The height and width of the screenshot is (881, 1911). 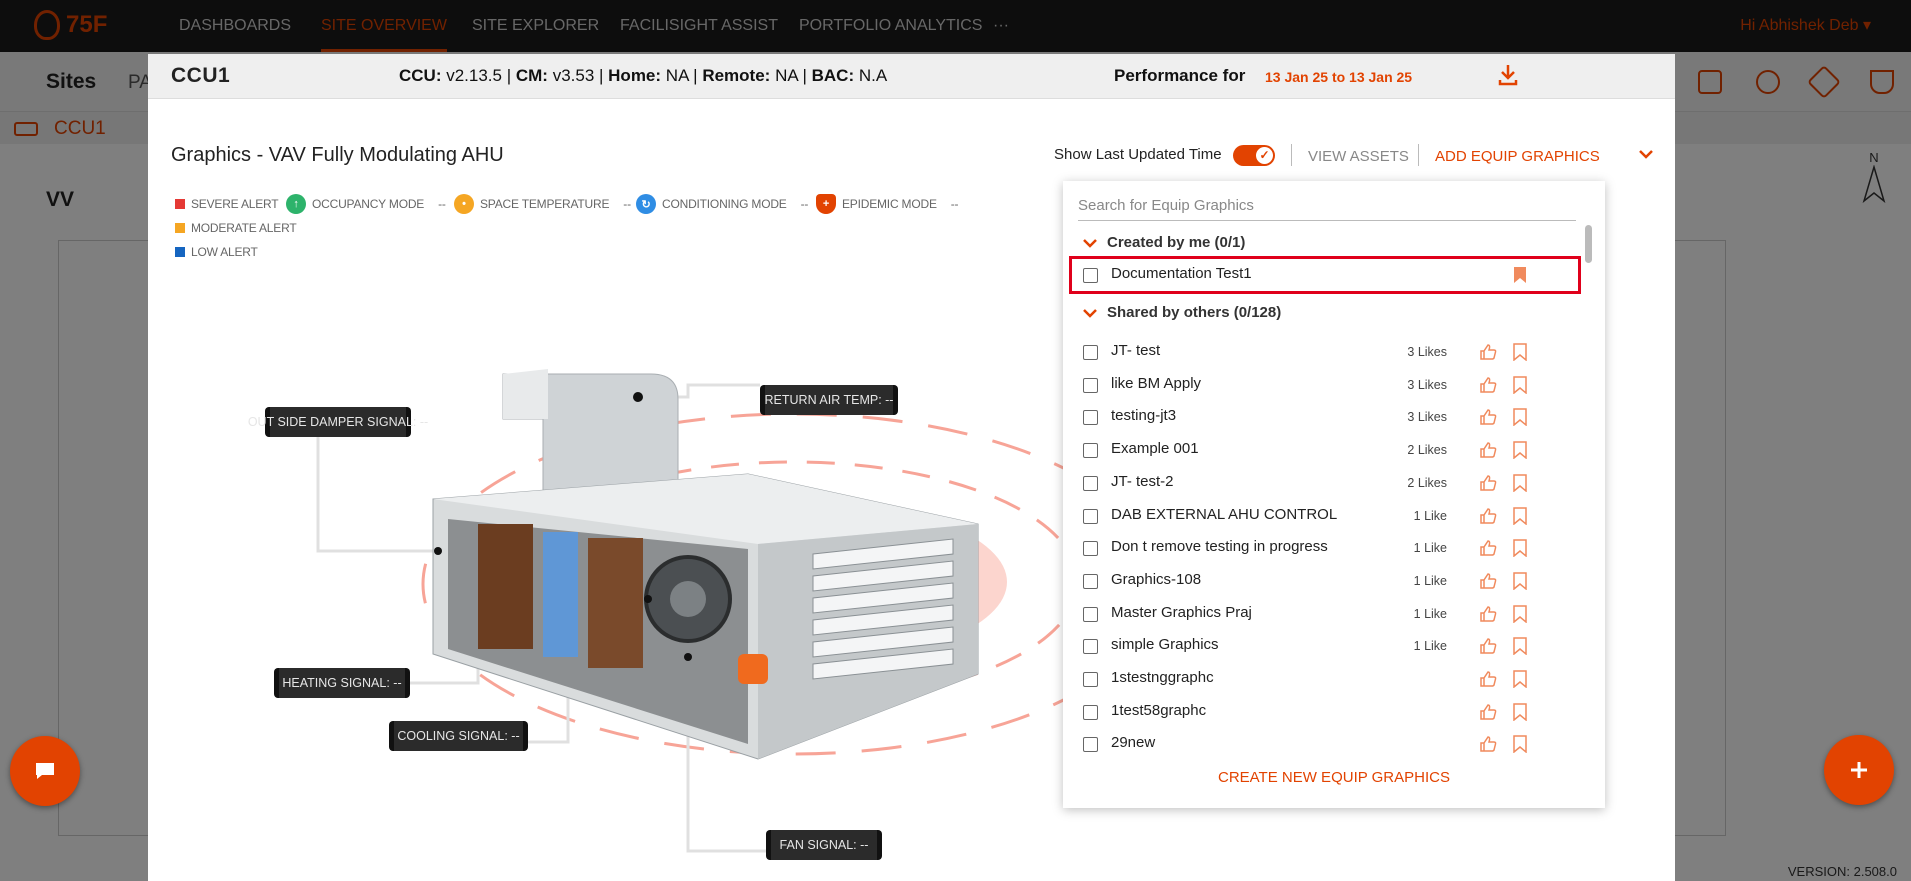 I want to click on item-label: Example 001, so click(x=1155, y=449).